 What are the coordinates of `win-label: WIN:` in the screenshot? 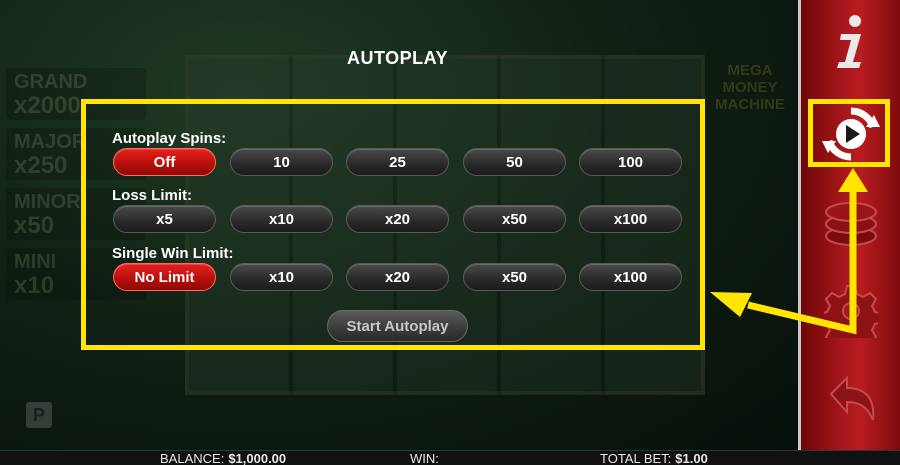 It's located at (424, 458).